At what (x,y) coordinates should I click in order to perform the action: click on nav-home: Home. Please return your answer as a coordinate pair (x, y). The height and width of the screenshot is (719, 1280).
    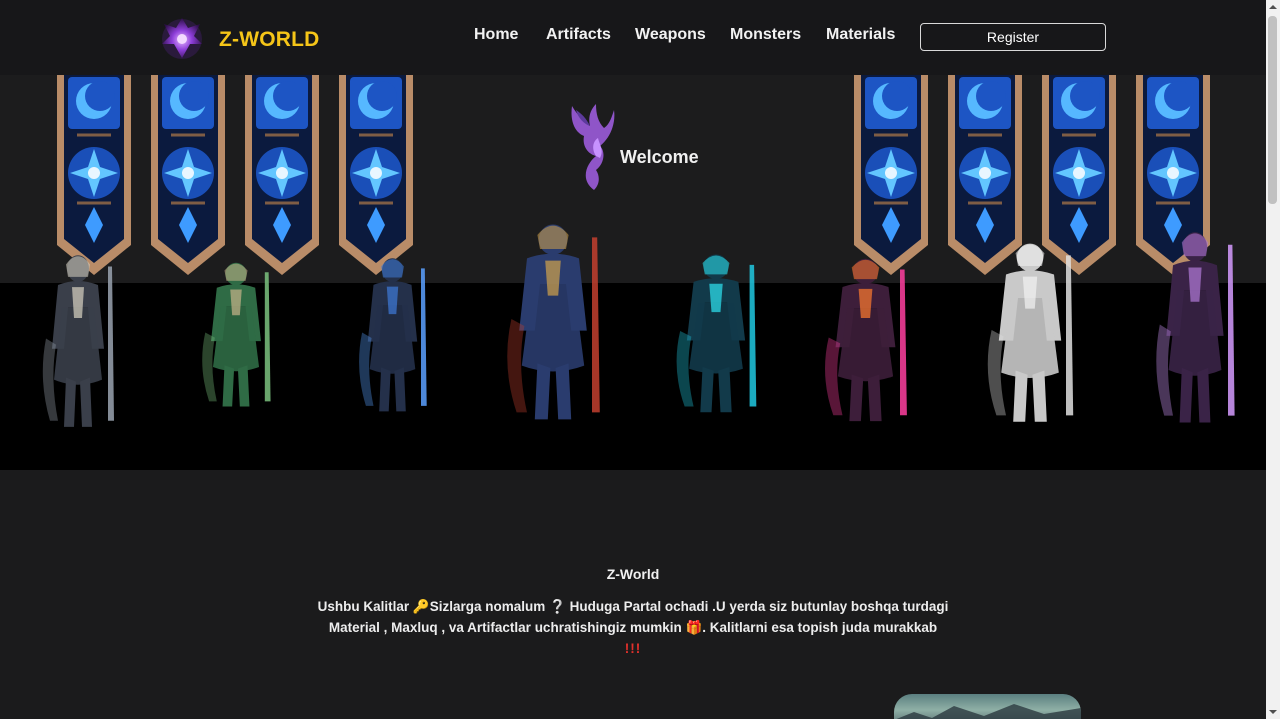
    Looking at the image, I should click on (496, 35).